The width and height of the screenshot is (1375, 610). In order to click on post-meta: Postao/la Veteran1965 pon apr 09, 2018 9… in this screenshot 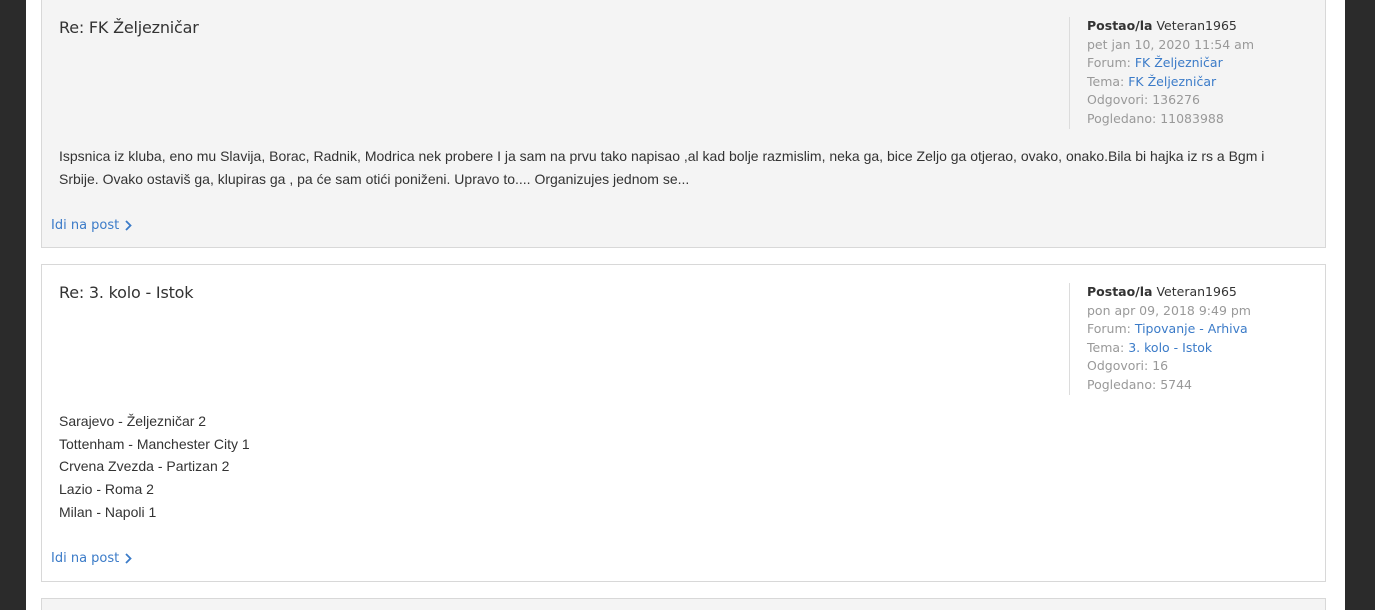, I will do `click(1198, 339)`.